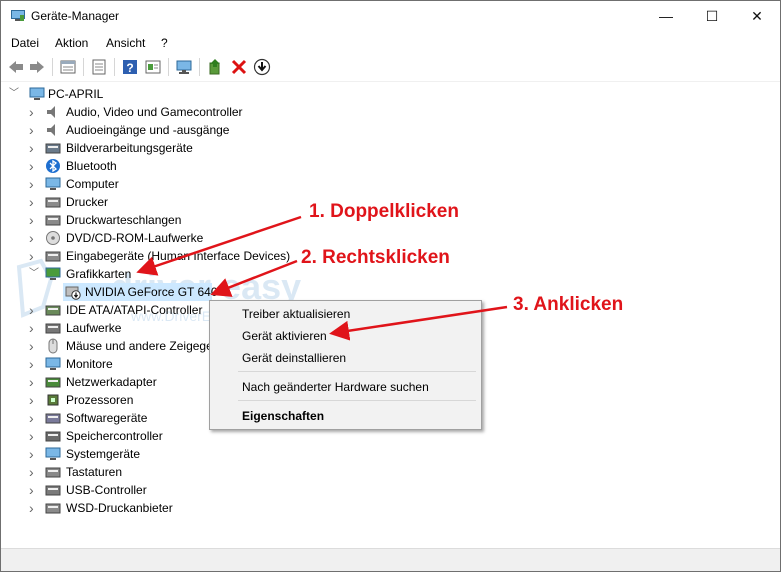 The height and width of the screenshot is (572, 781). I want to click on toolbar: ?, so click(390, 68).